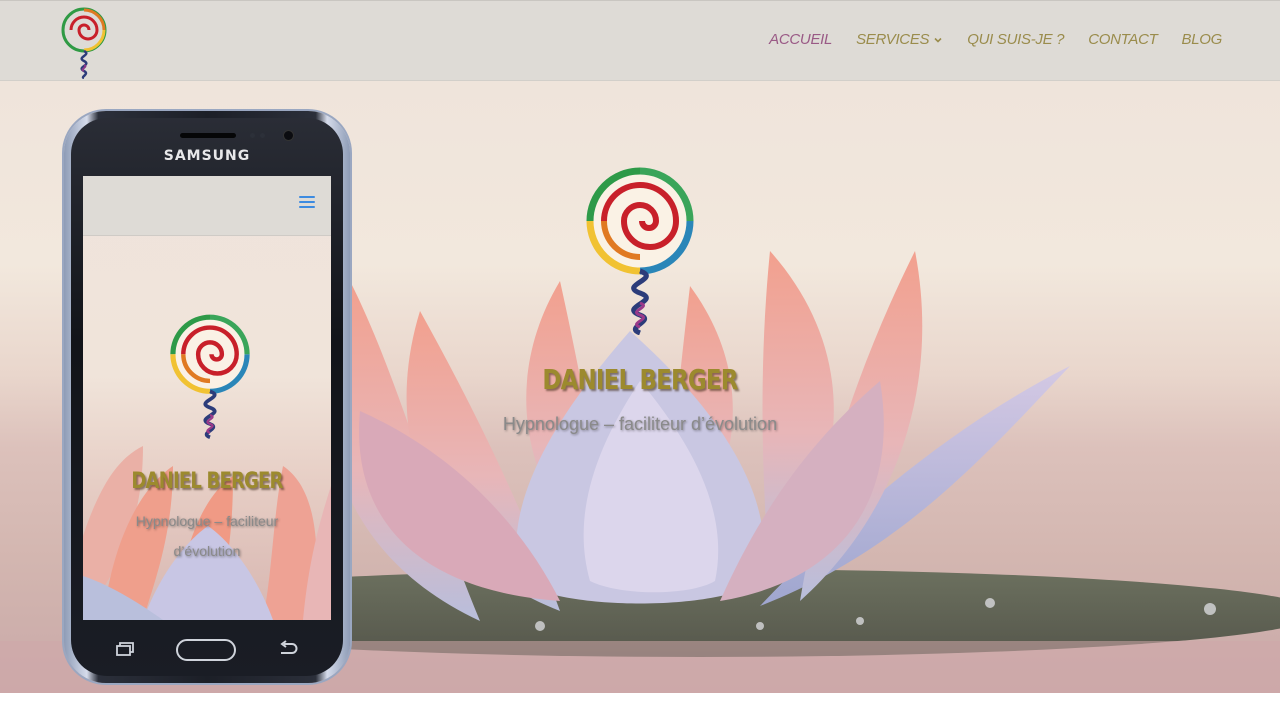 This screenshot has width=1280, height=720. I want to click on nav-item-qui-suis-je: QUI SUIS-JE ?, so click(1015, 39).